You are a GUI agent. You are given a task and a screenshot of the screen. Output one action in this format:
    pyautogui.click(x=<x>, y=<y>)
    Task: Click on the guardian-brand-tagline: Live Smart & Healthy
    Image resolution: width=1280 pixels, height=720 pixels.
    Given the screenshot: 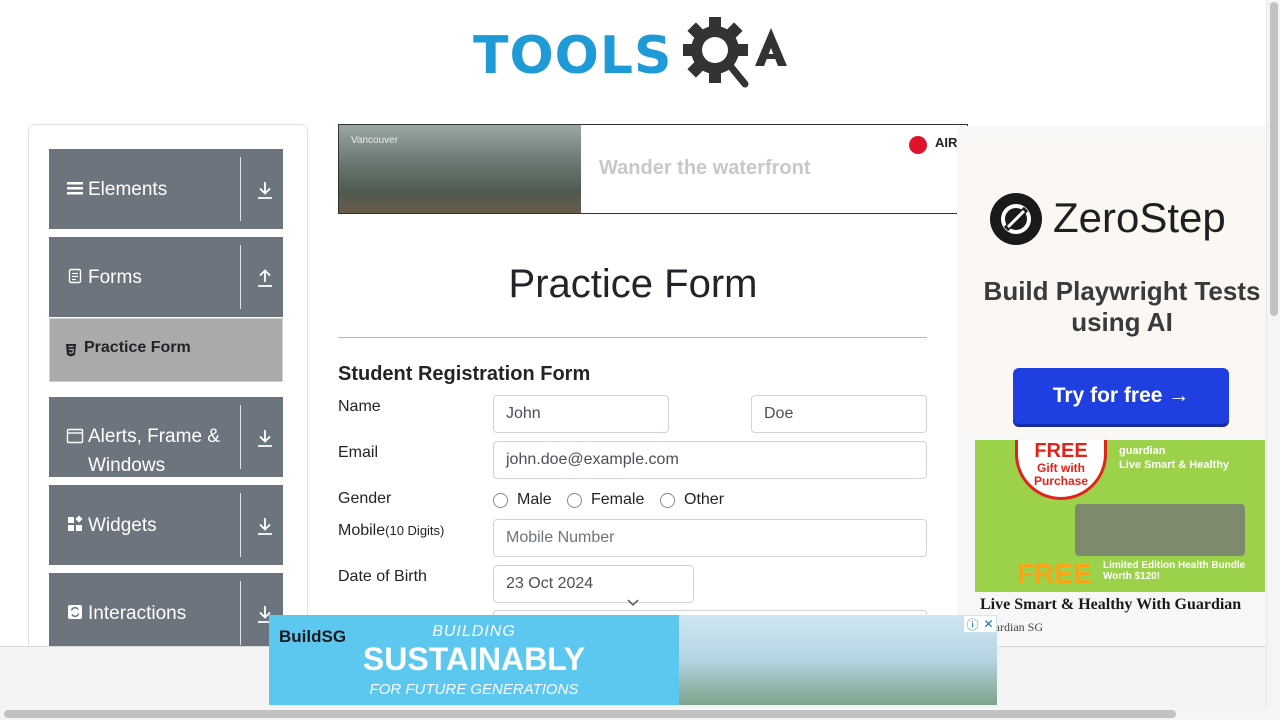 What is the action you would take?
    pyautogui.click(x=1174, y=465)
    